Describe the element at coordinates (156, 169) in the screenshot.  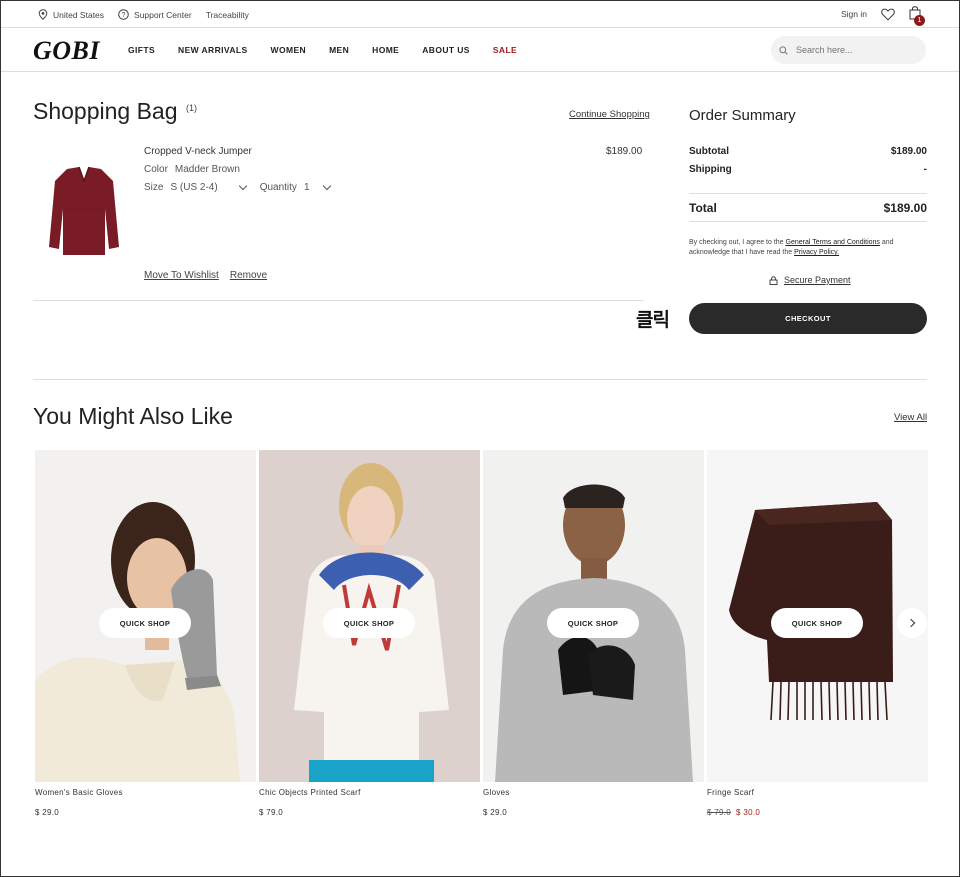
I see `color-label: Color` at that location.